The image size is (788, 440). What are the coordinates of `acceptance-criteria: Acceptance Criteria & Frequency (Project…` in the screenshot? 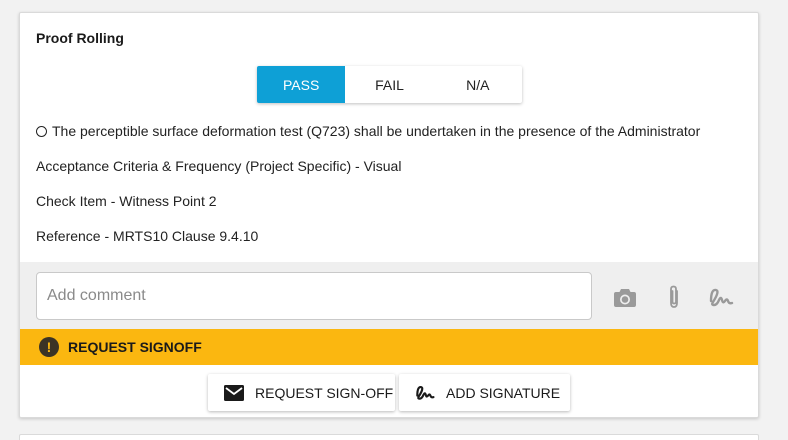 It's located at (219, 166).